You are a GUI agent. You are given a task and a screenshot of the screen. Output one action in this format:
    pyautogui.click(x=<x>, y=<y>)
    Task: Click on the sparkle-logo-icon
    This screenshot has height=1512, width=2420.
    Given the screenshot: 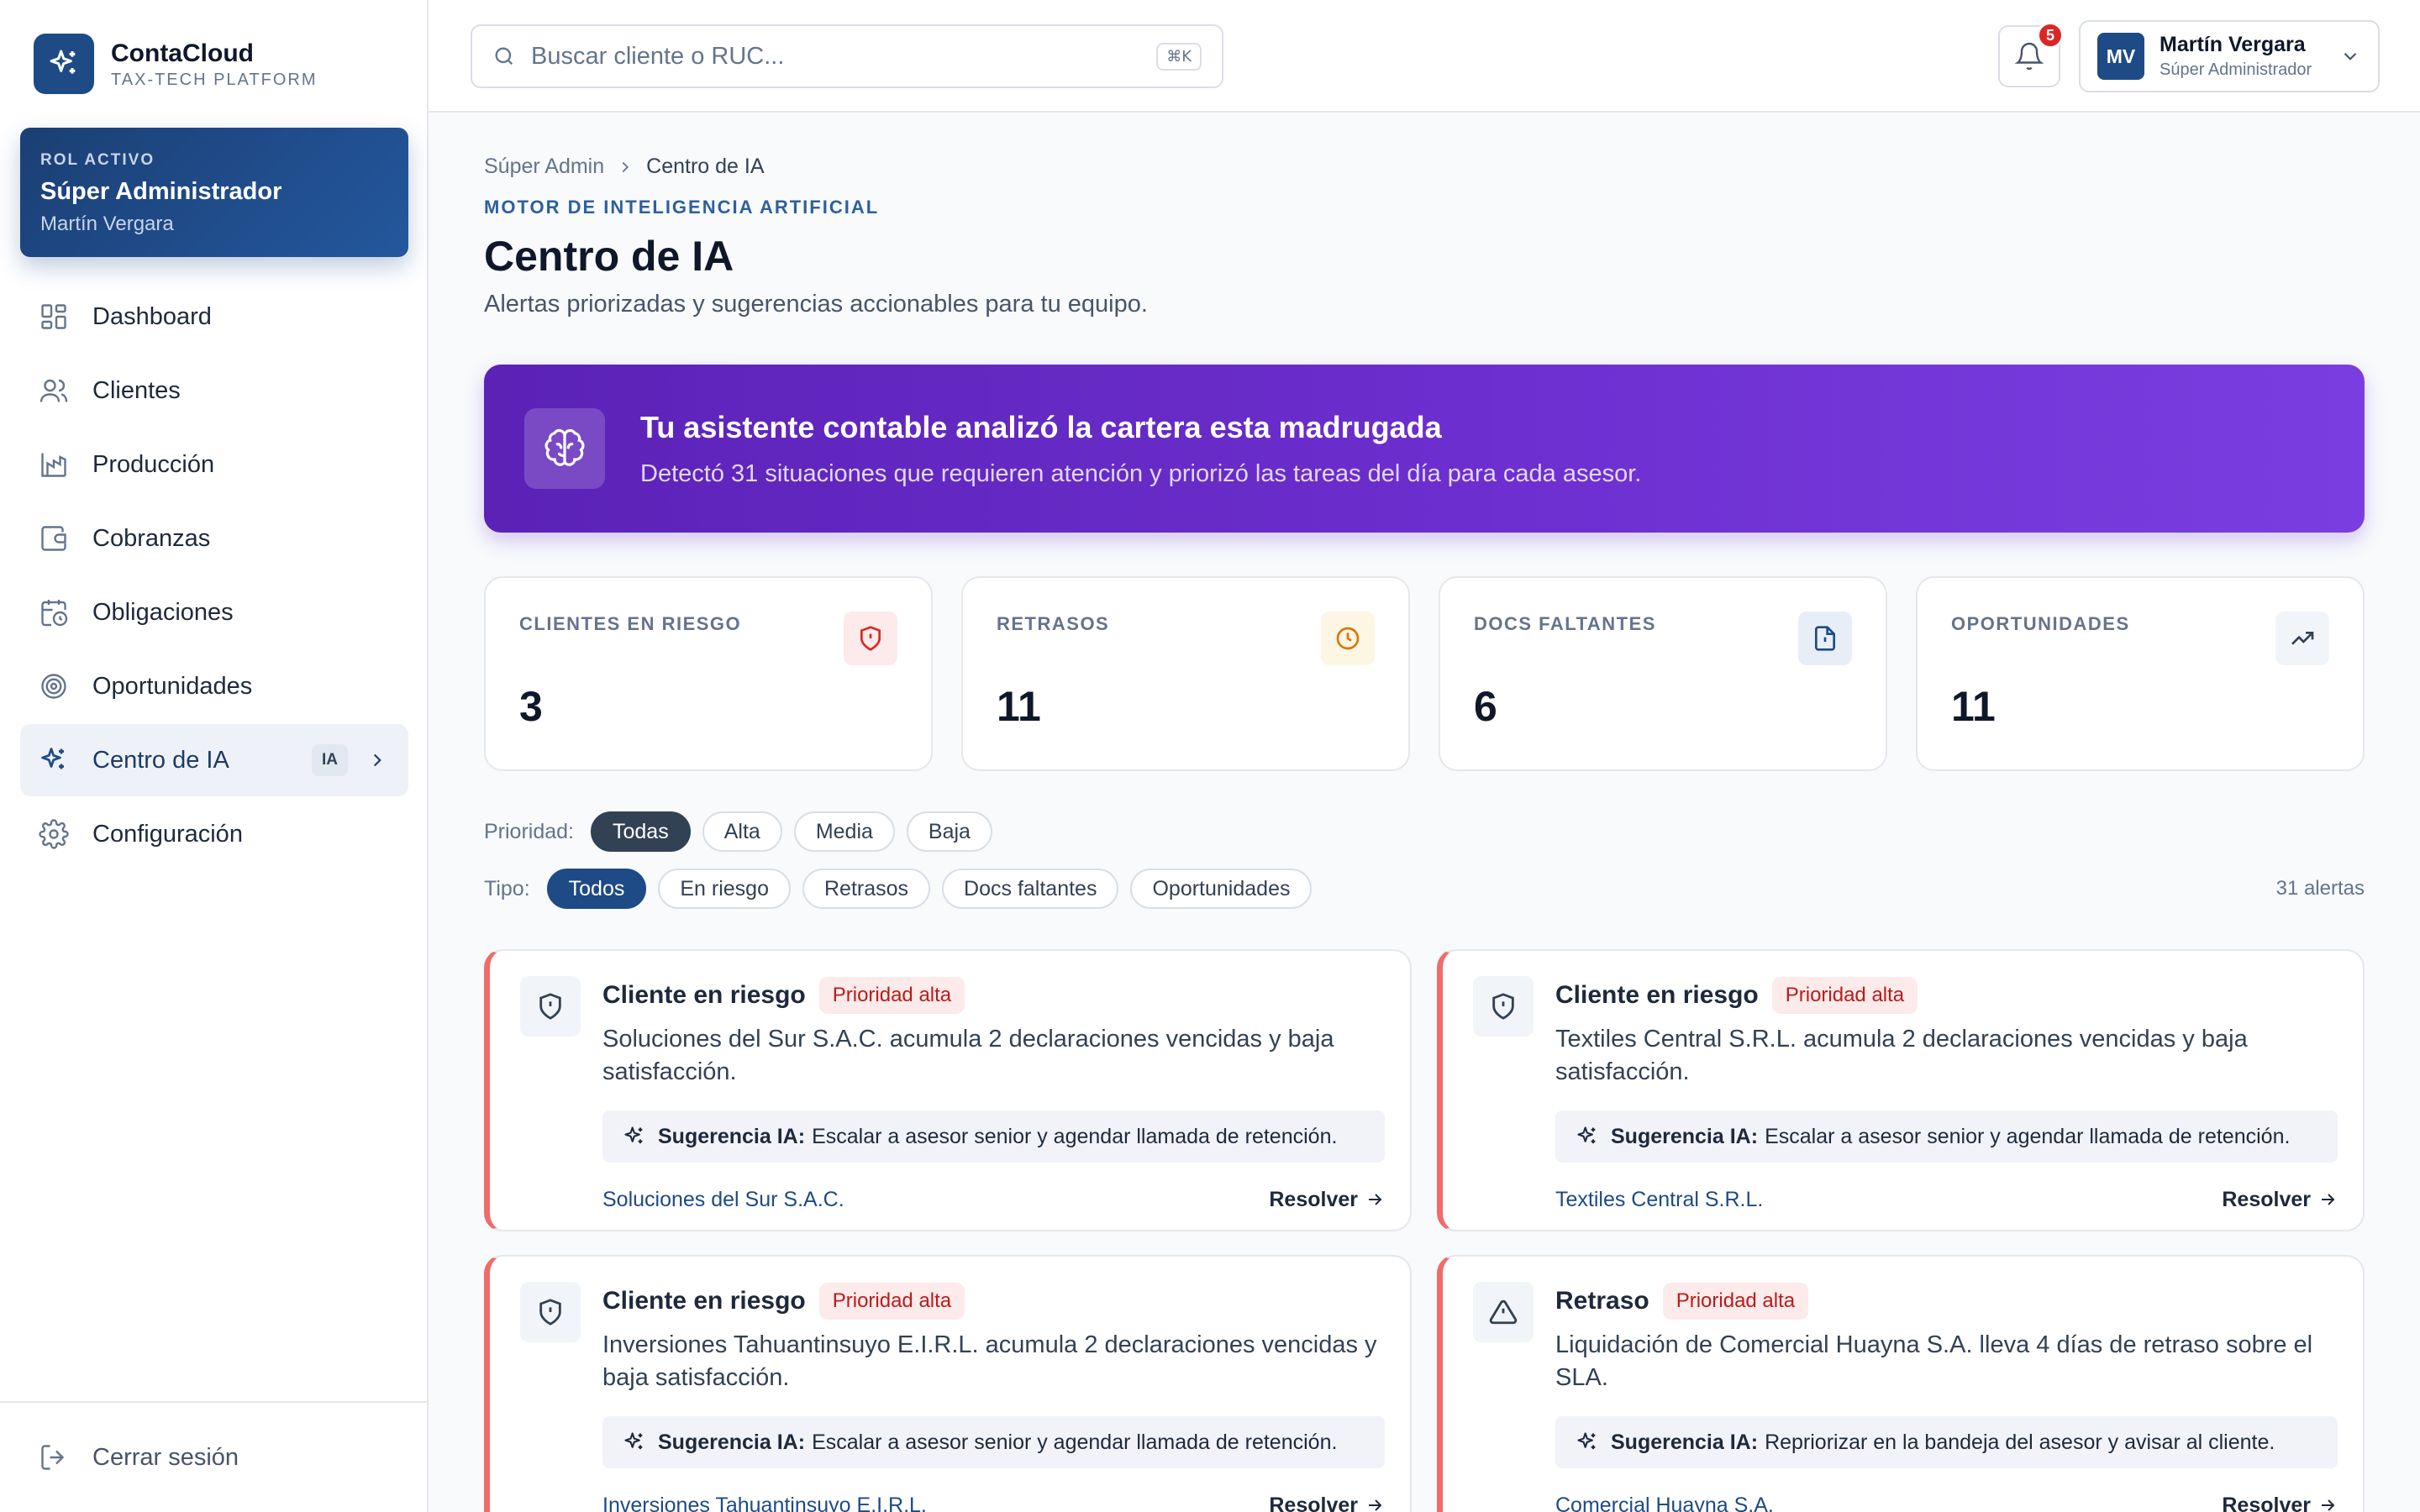 What is the action you would take?
    pyautogui.click(x=64, y=64)
    